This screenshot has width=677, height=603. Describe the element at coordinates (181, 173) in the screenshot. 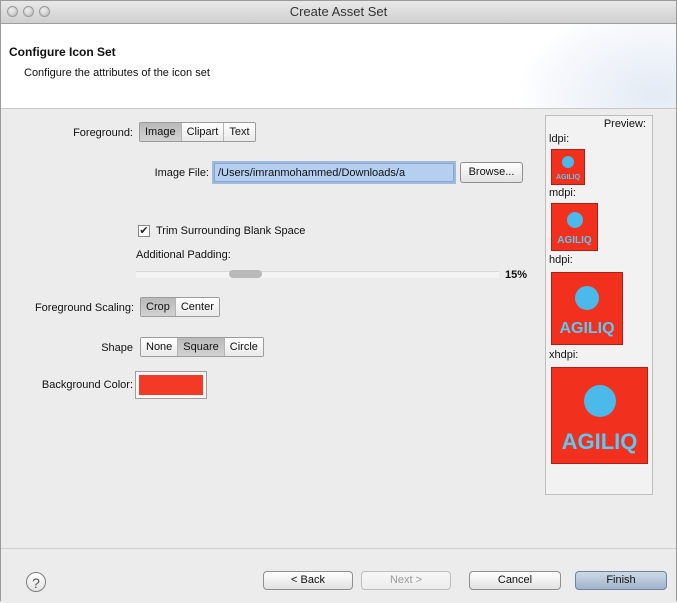

I see `image-file-label: Image File:` at that location.